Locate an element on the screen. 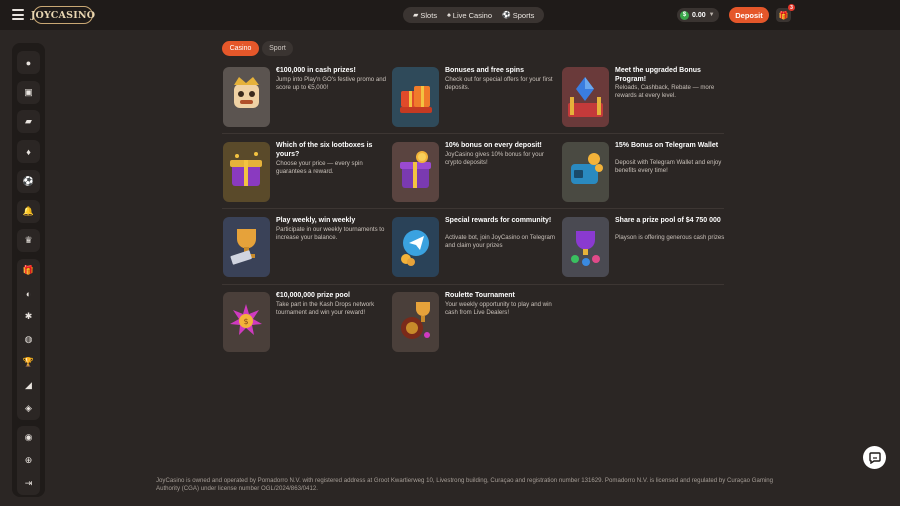 The image size is (900, 506). notifications-icon: 🔔 is located at coordinates (28, 211).